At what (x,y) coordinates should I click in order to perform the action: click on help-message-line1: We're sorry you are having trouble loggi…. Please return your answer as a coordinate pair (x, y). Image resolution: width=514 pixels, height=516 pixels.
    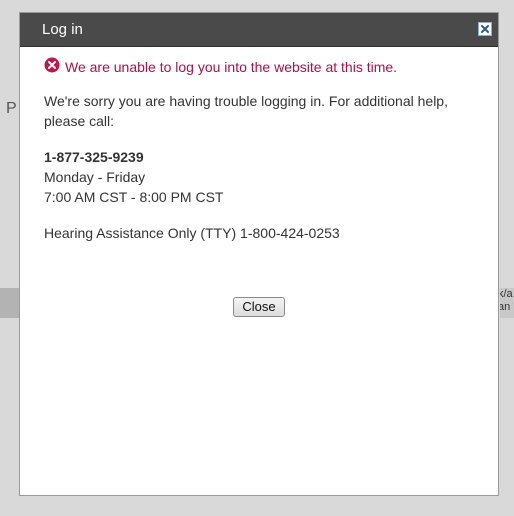
    Looking at the image, I should click on (246, 101).